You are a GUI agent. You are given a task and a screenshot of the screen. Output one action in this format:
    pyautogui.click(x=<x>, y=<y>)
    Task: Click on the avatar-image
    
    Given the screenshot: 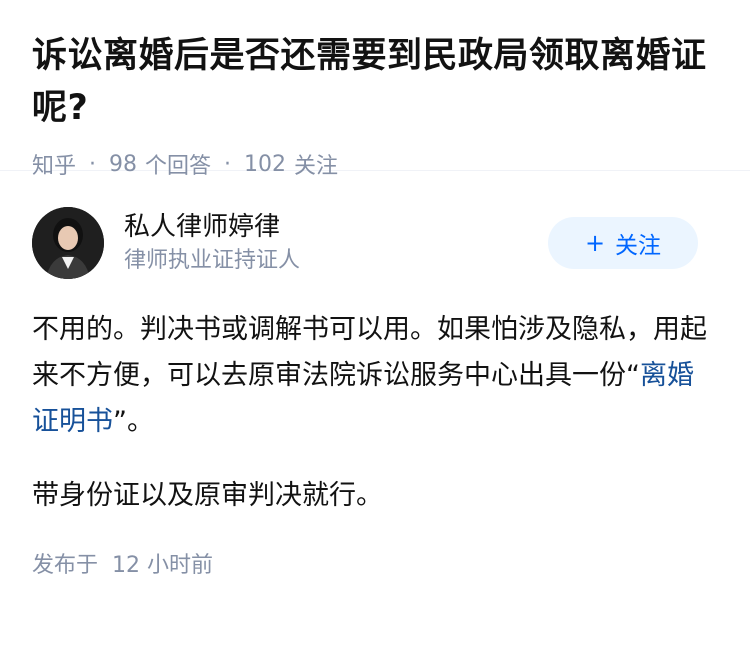 What is the action you would take?
    pyautogui.click(x=68, y=243)
    